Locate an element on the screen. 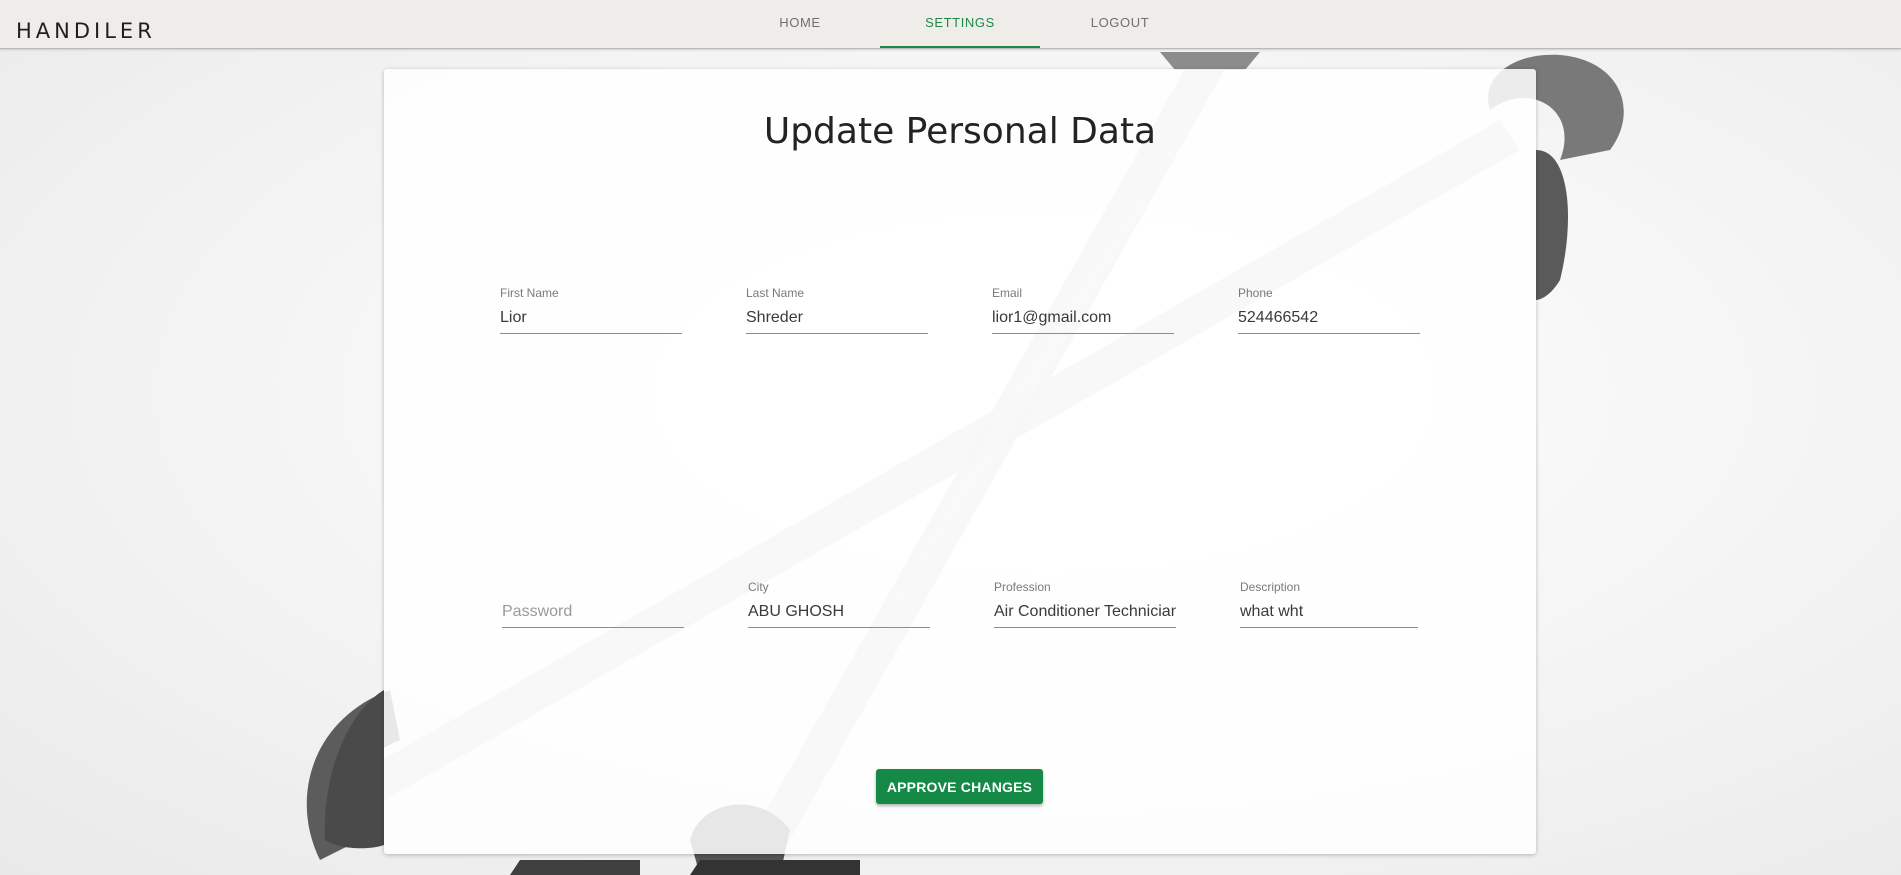 This screenshot has height=875, width=1901. profession-input is located at coordinates (1085, 613).